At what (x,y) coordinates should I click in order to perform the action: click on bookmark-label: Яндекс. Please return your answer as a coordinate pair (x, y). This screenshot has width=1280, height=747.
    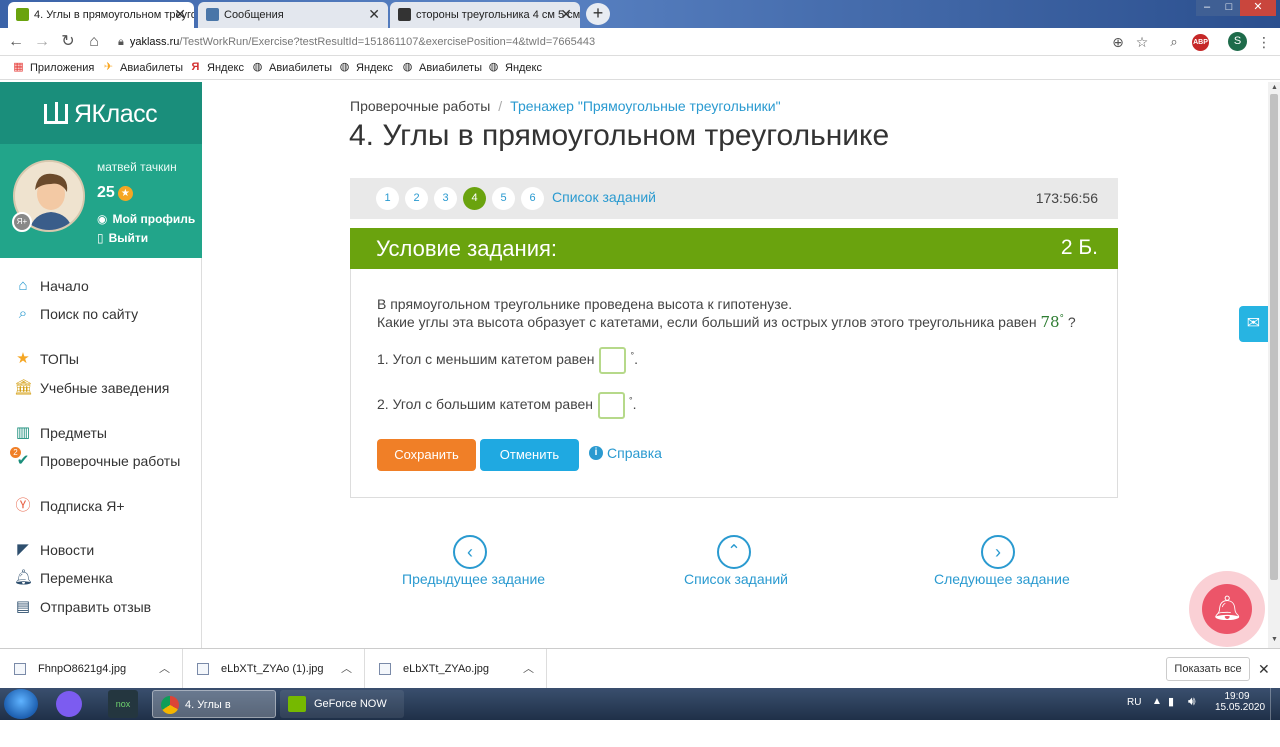
    Looking at the image, I should click on (374, 68).